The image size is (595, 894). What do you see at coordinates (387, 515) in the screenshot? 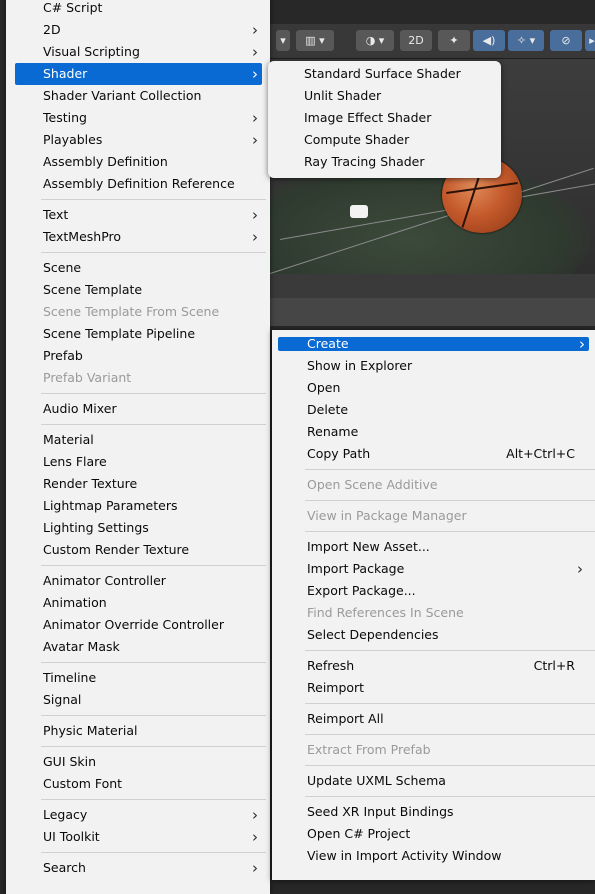
I see `menu-item-label: View in Package Manager` at bounding box center [387, 515].